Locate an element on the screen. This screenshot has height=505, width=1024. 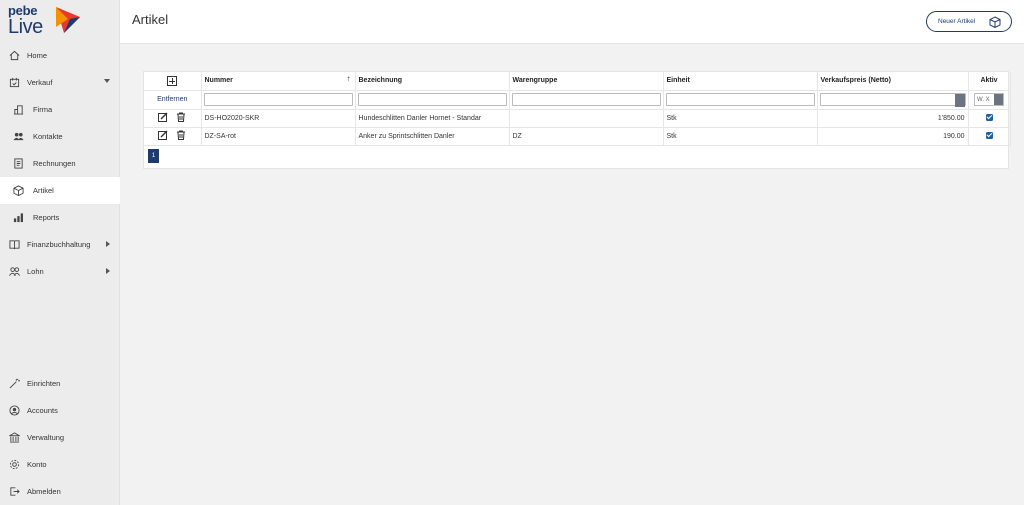
sidebar-item-verkauf: Verkauf is located at coordinates (60, 82).